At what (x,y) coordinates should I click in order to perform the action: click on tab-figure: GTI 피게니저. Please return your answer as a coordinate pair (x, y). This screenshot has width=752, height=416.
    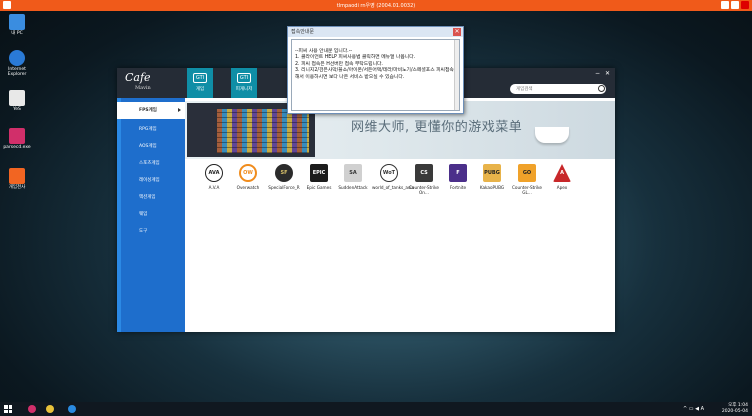
    Looking at the image, I should click on (244, 83).